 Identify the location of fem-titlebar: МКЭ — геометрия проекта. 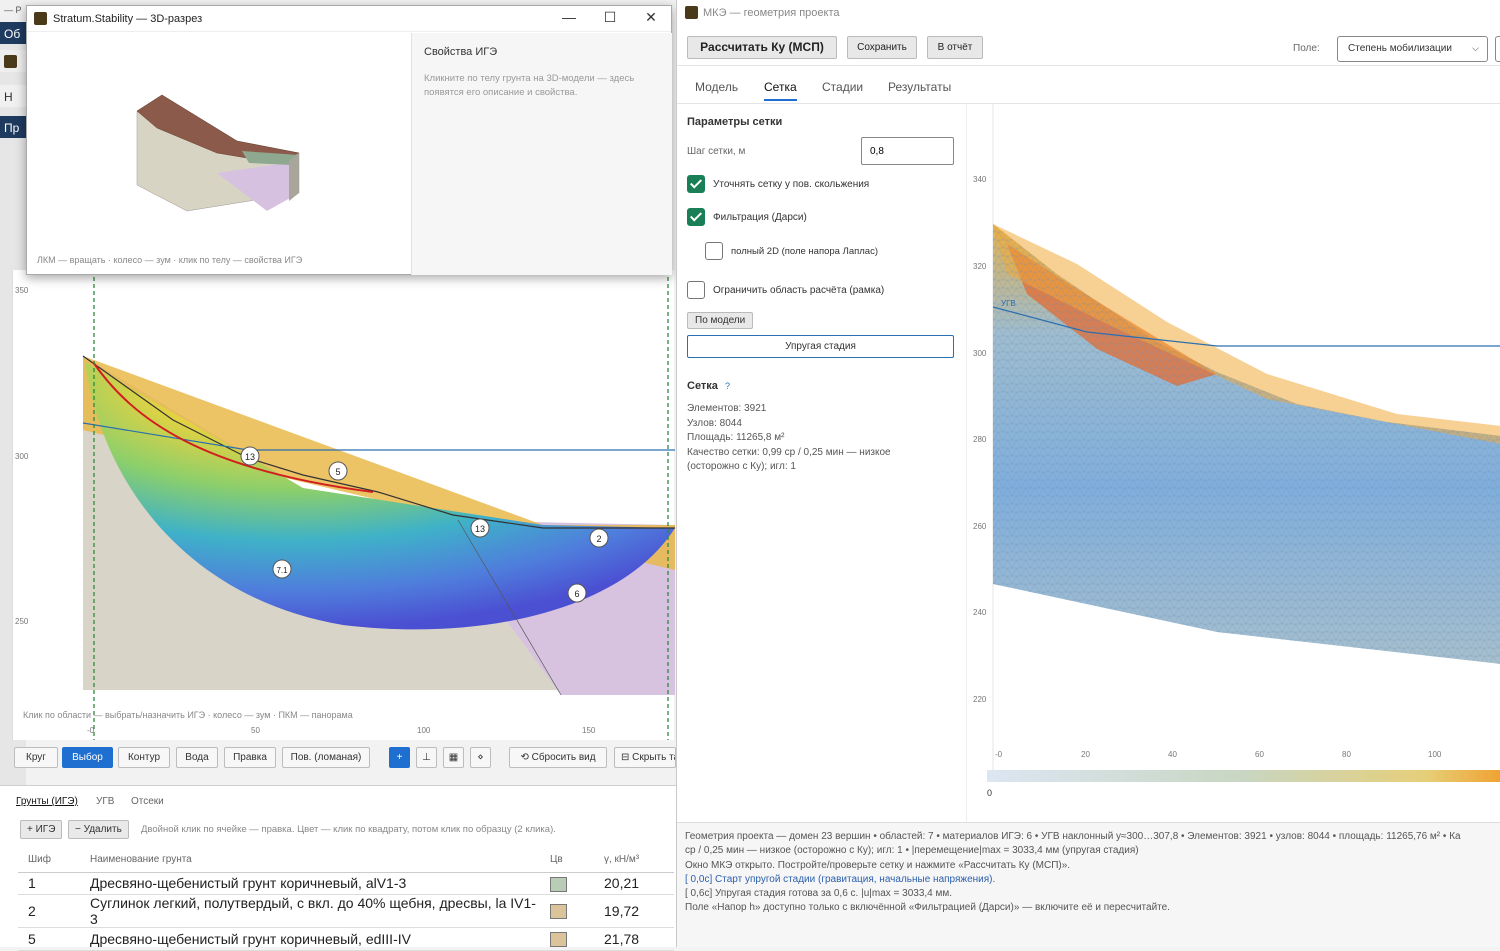
(1088, 13).